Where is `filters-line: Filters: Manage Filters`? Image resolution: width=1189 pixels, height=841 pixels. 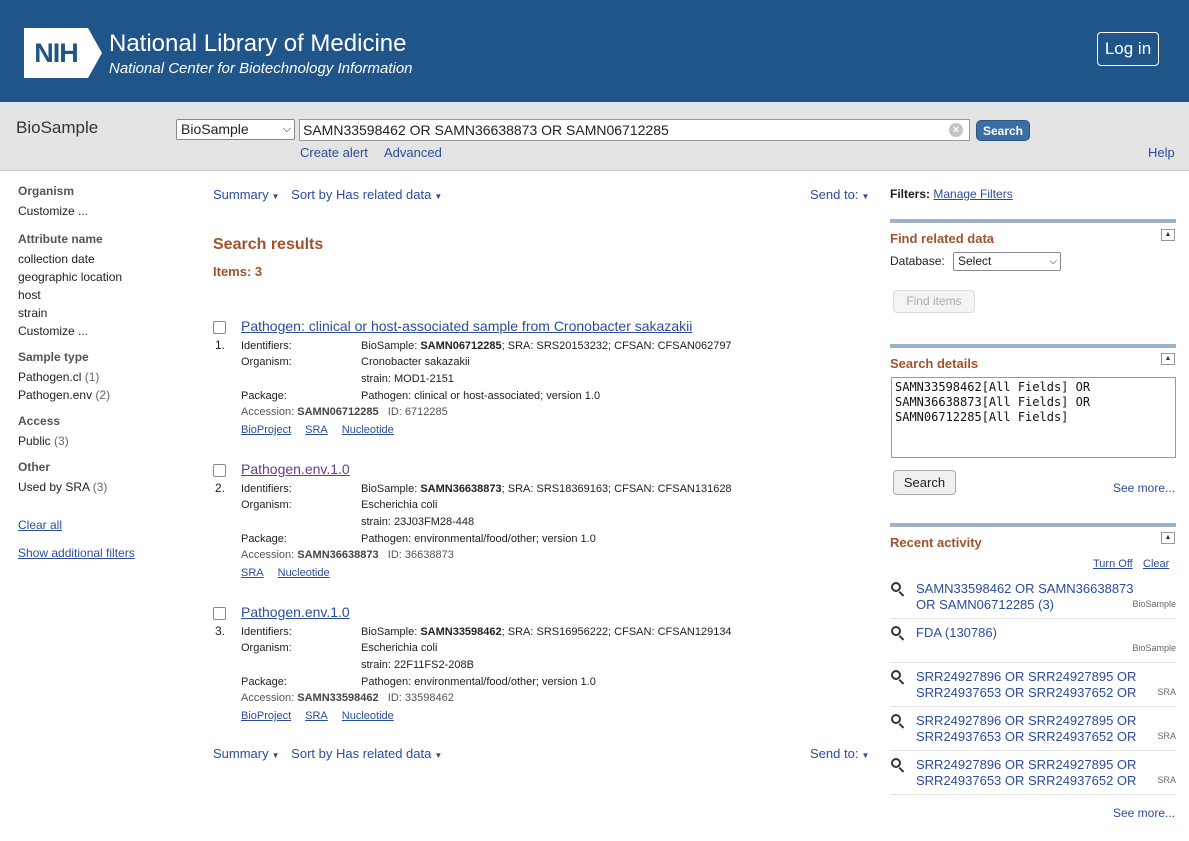 filters-line: Filters: Manage Filters is located at coordinates (951, 194).